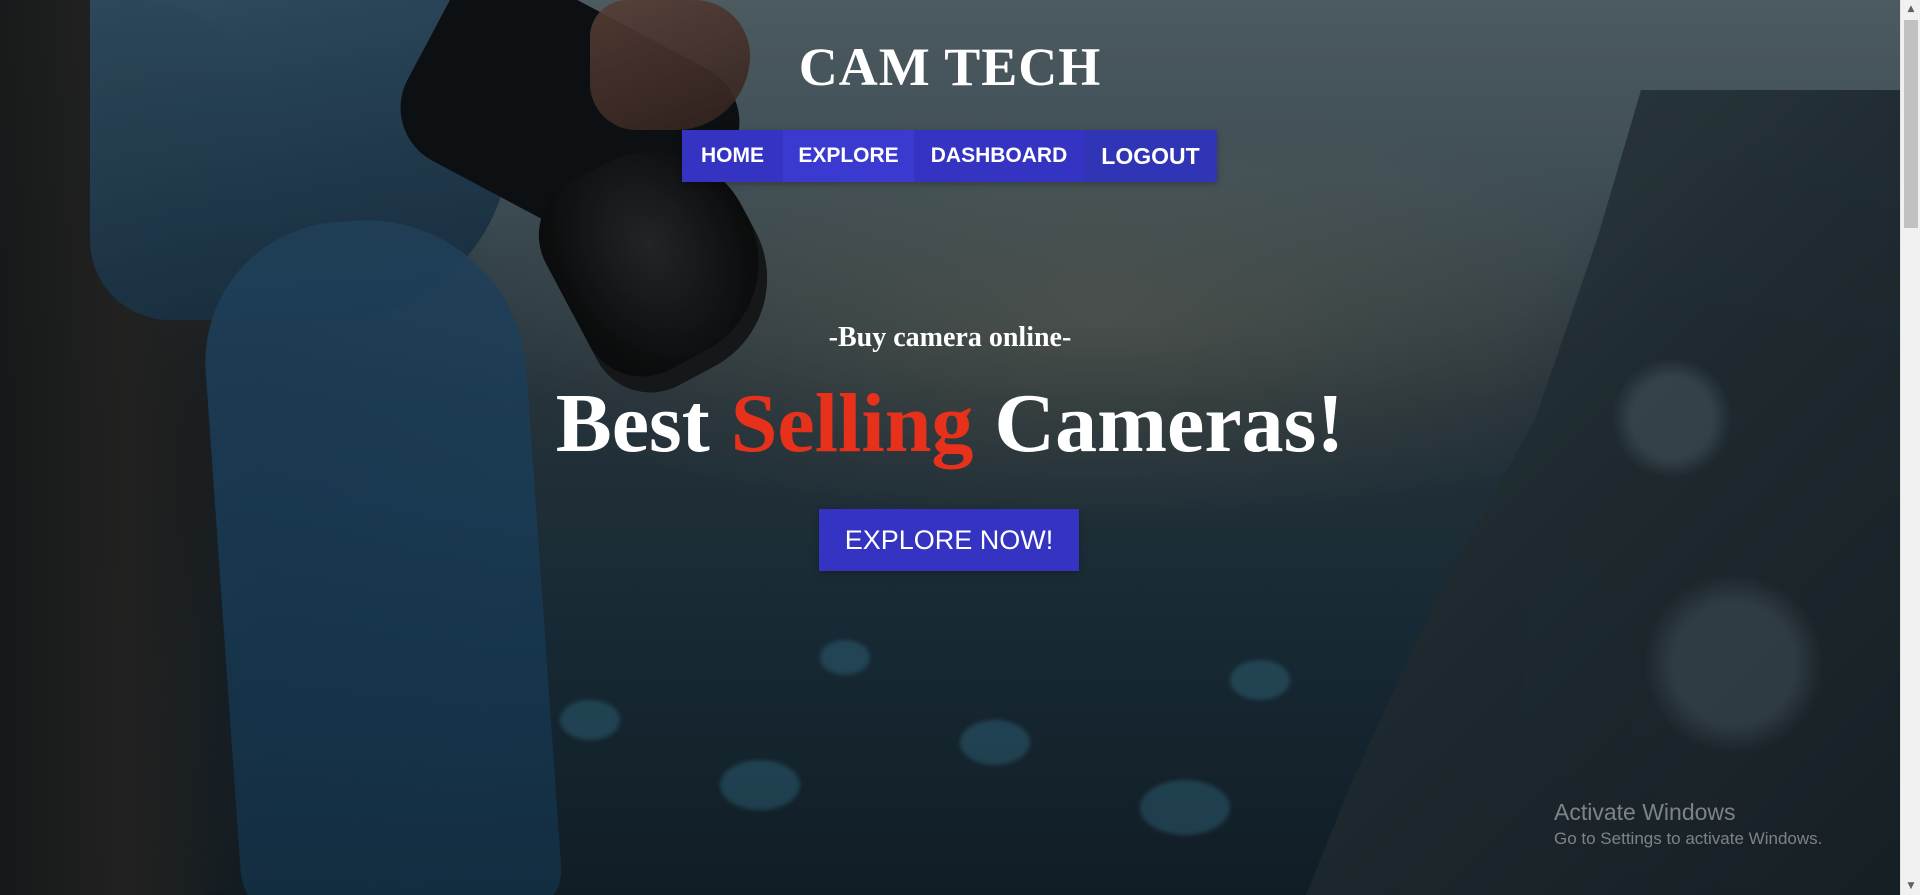 This screenshot has width=1920, height=895. What do you see at coordinates (1911, 124) in the screenshot?
I see `scrollbar-thumb` at bounding box center [1911, 124].